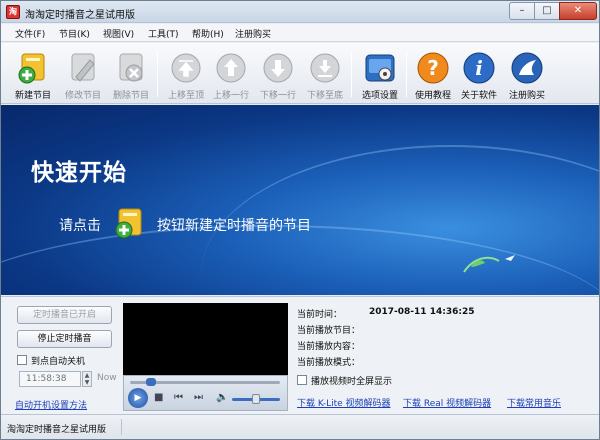 The width and height of the screenshot is (600, 440). I want to click on seek-thumb, so click(151, 382).